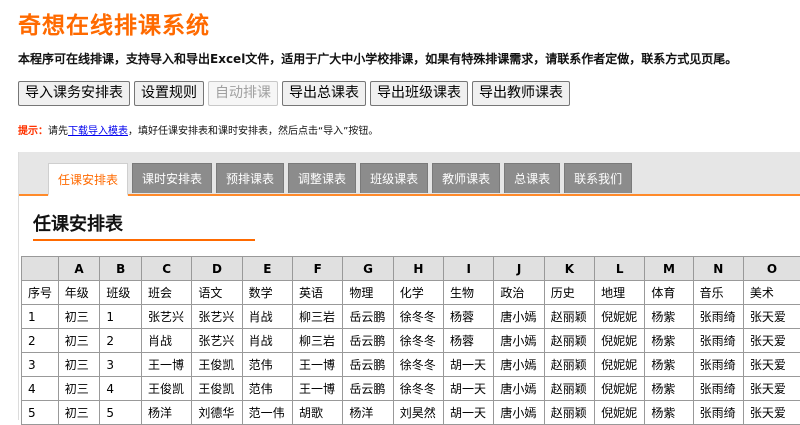 The width and height of the screenshot is (800, 425). I want to click on tab-bar: 任课安排表课时安排表预排课表调整课表班级课表教师课表总课表联系我们, so click(409, 174).